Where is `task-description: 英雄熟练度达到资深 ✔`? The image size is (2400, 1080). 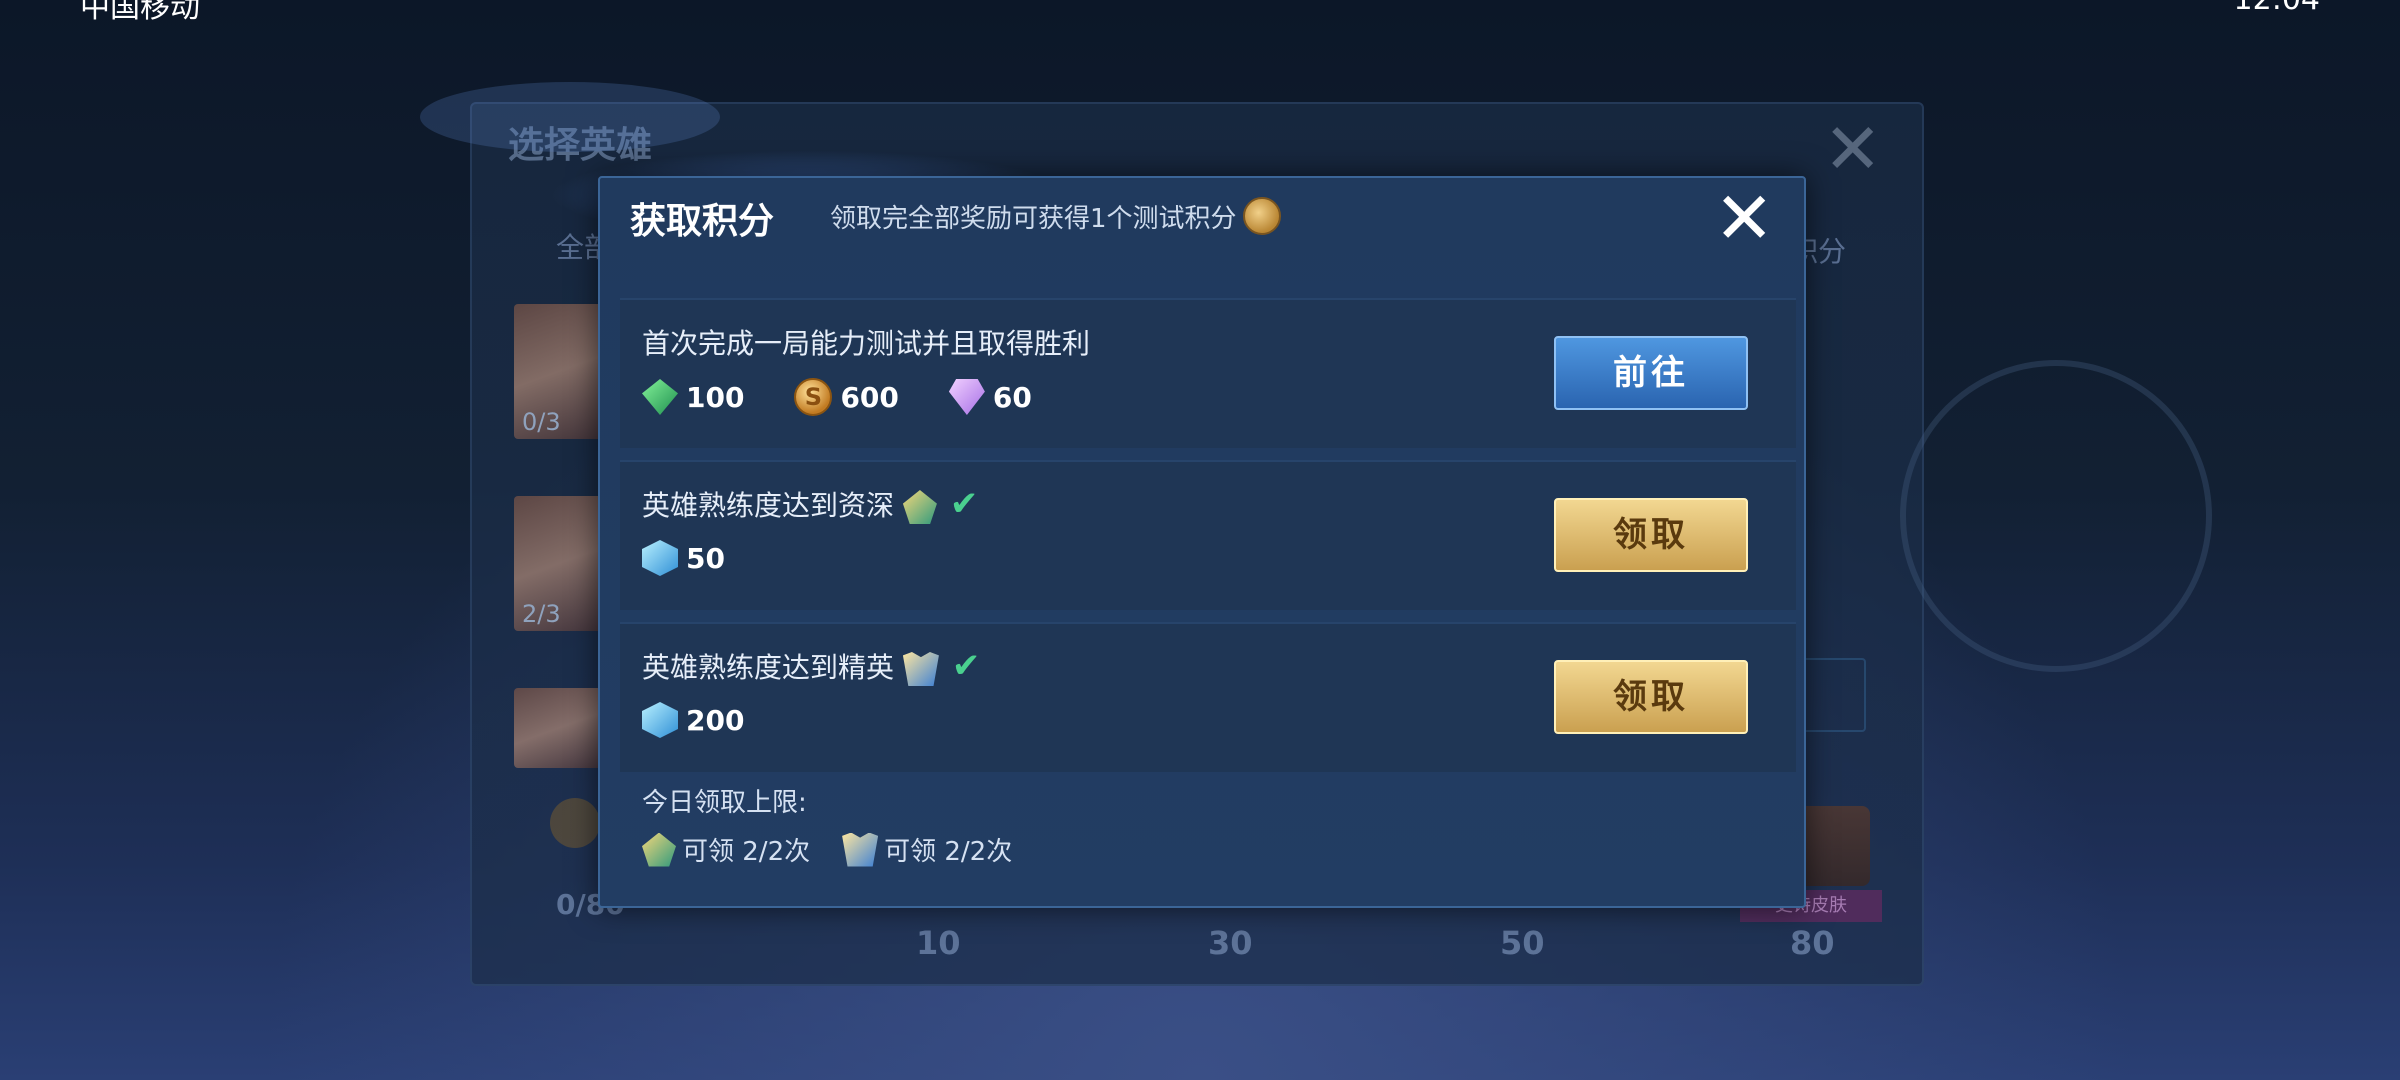 task-description: 英雄熟练度达到资深 ✔ is located at coordinates (810, 504).